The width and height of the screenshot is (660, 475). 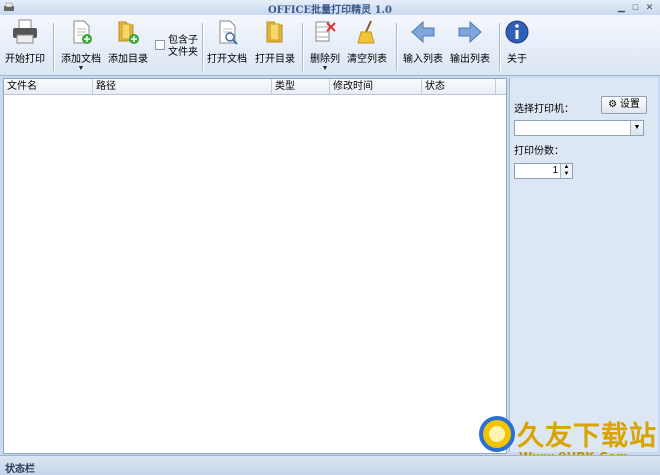 I want to click on watermark-text: 久友下载站, so click(x=587, y=436).